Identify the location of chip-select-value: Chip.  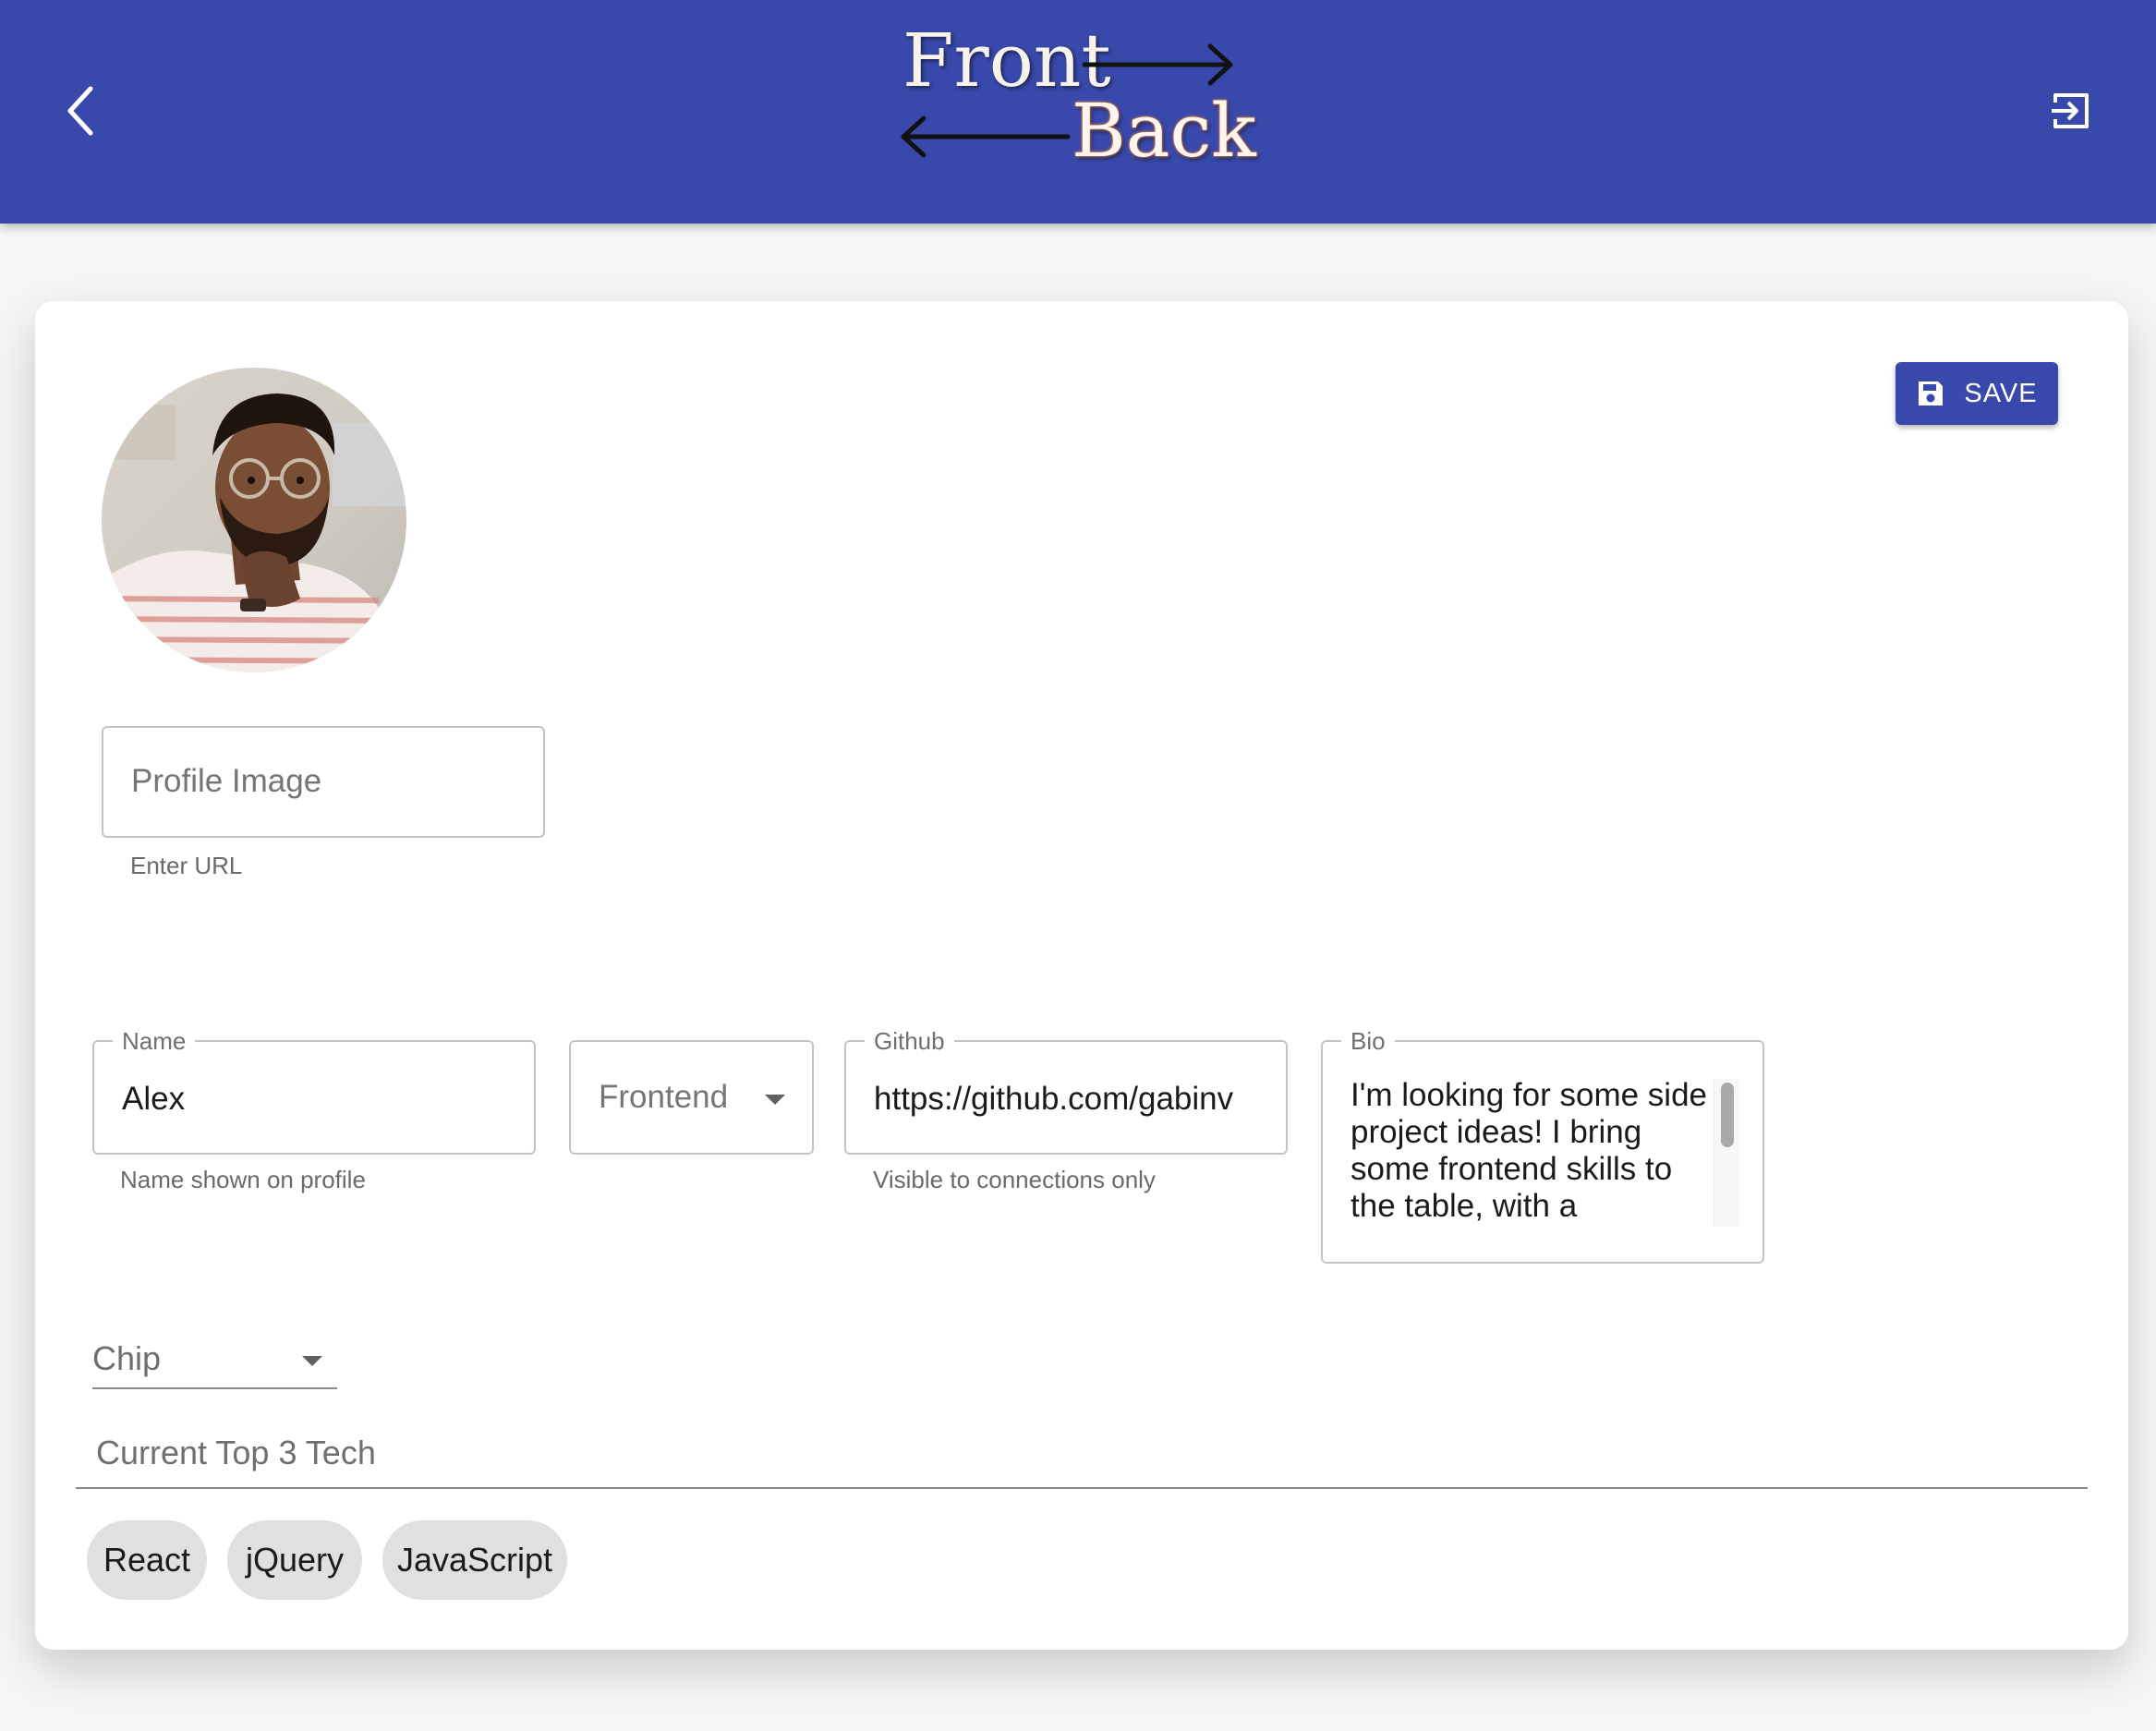
(127, 1358).